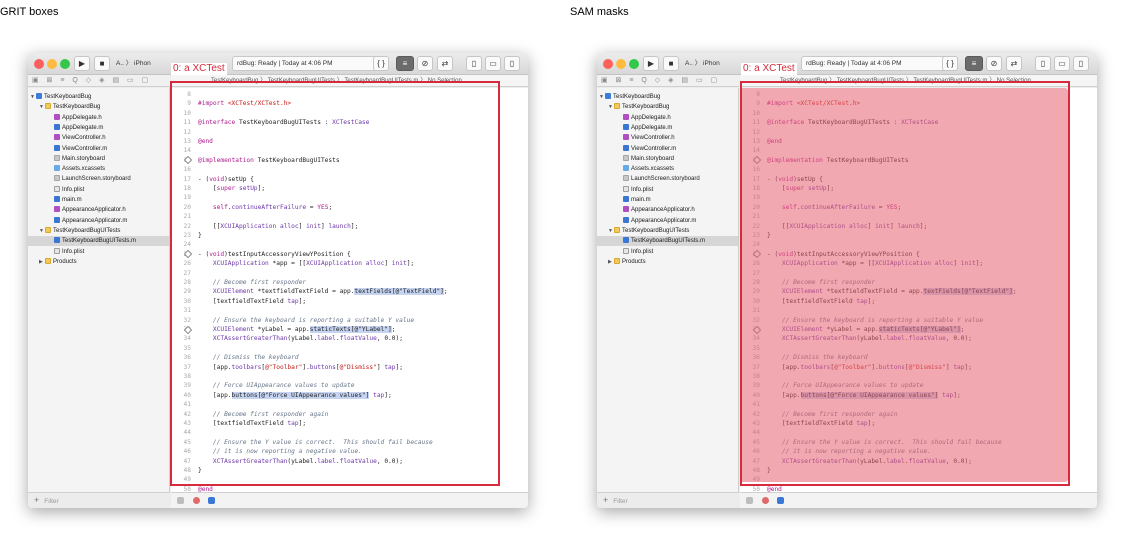 This screenshot has width=1126, height=546. What do you see at coordinates (83, 127) in the screenshot?
I see `tree-label: AppDelegate.m` at bounding box center [83, 127].